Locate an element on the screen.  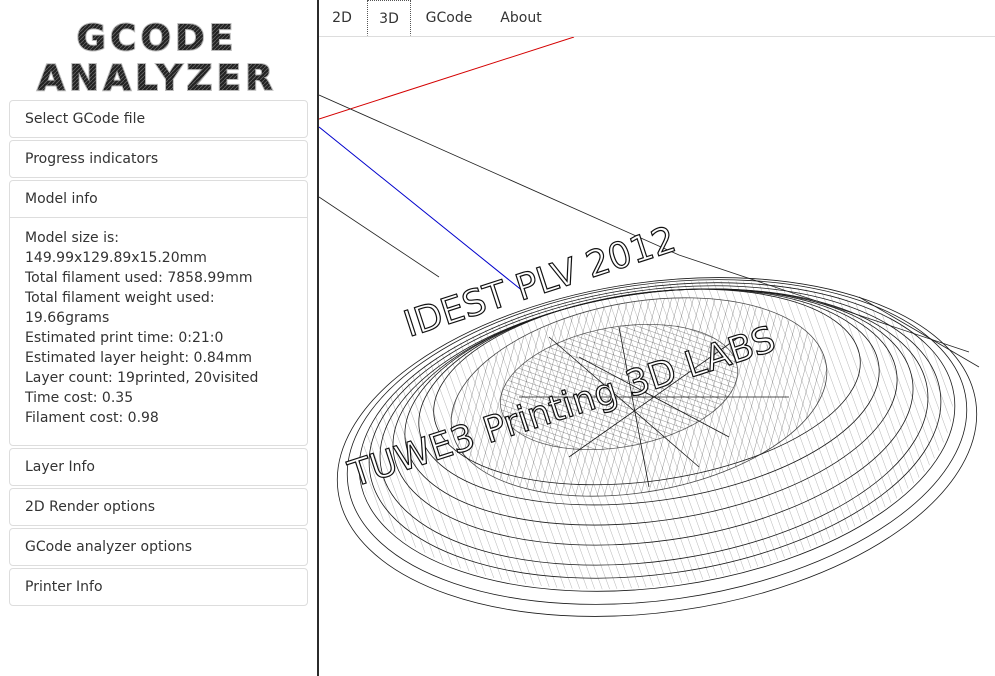
panel-layer-info: Layer Info is located at coordinates (158, 467).